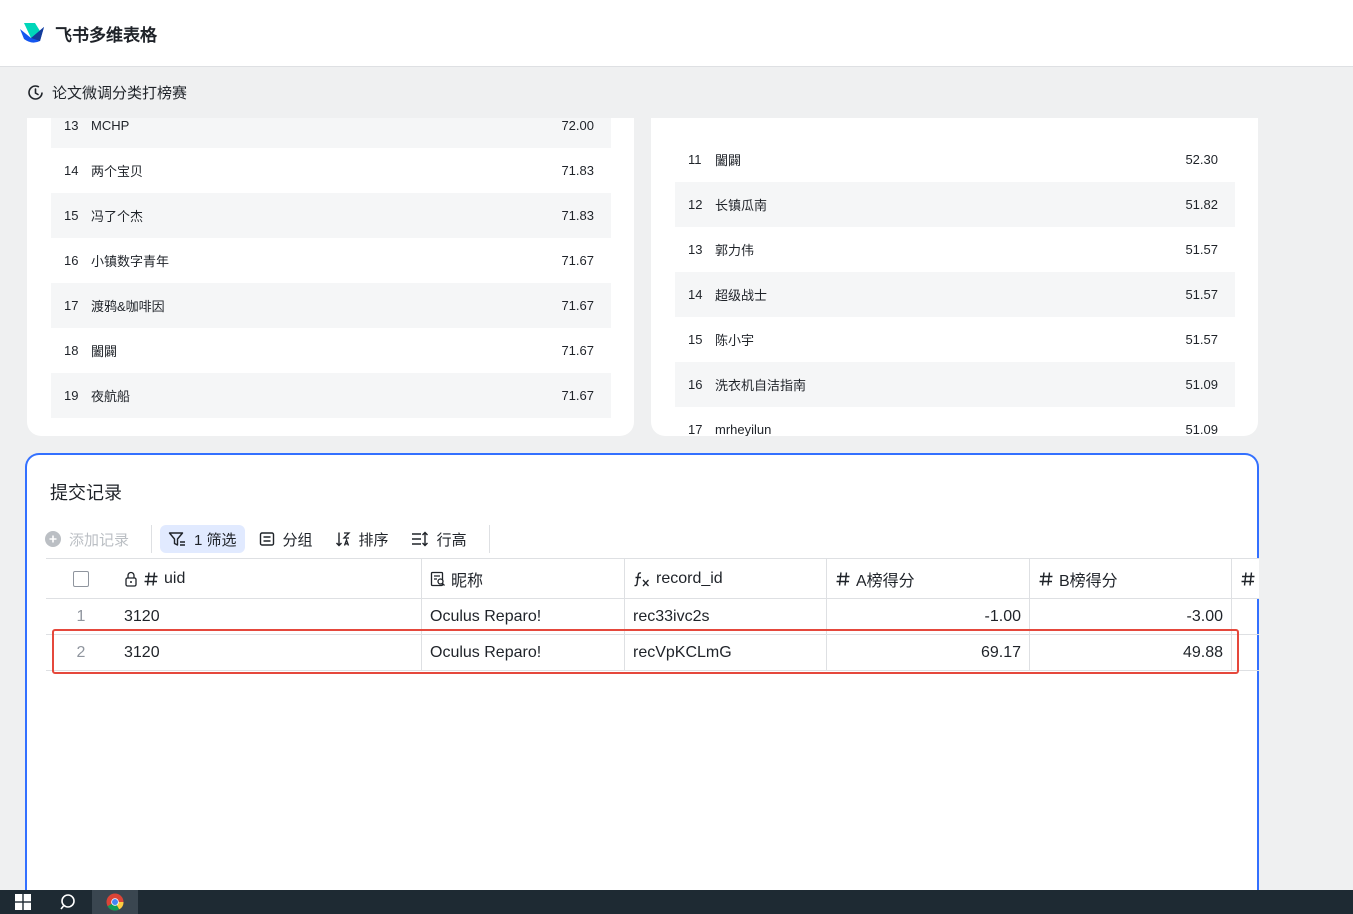  Describe the element at coordinates (1201, 159) in the screenshot. I see `score: 52.30` at that location.